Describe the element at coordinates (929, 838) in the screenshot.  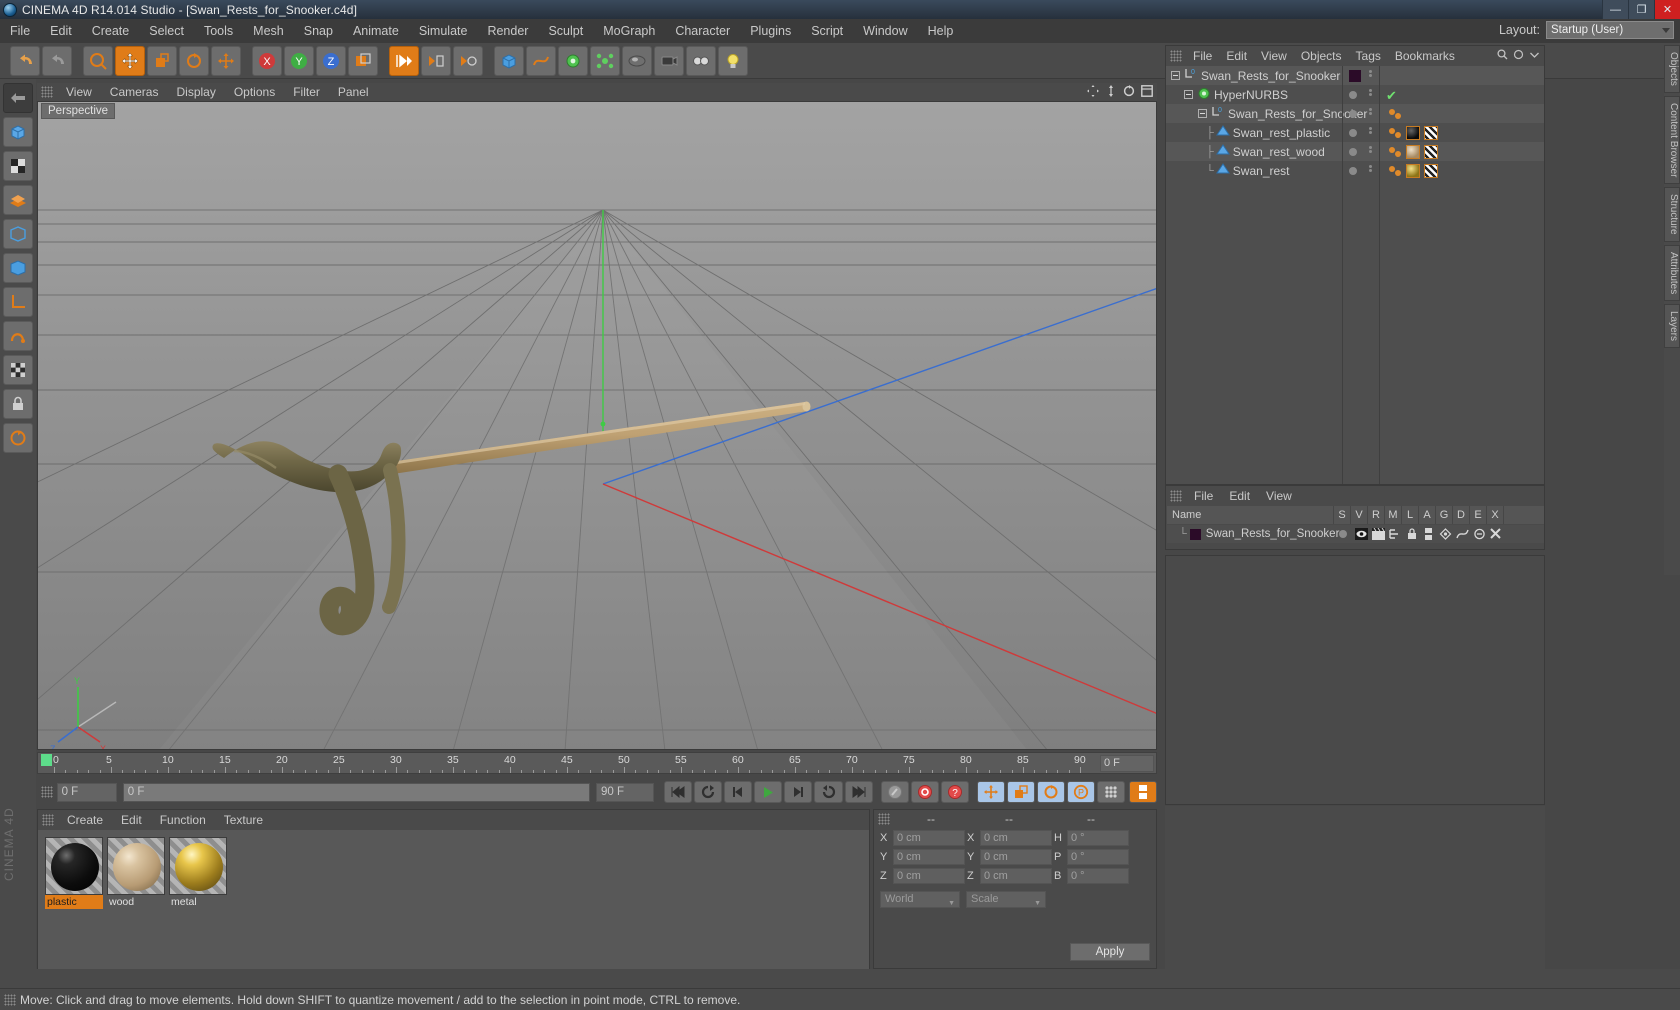
I see `coord-field-pos-x: 0 cm` at that location.